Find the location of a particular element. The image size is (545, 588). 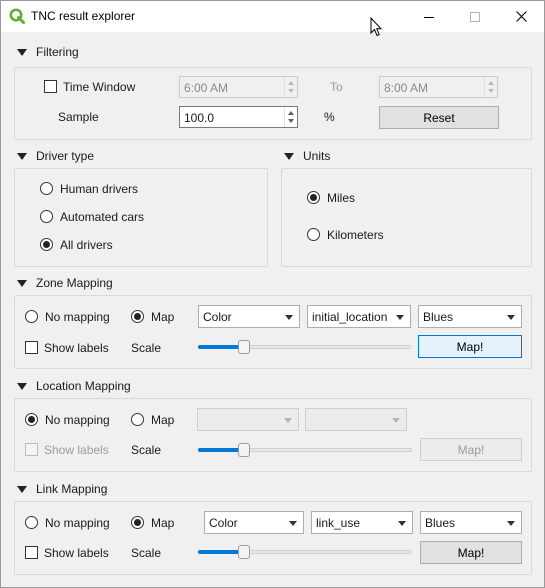

radio-kilometers is located at coordinates (313, 234).